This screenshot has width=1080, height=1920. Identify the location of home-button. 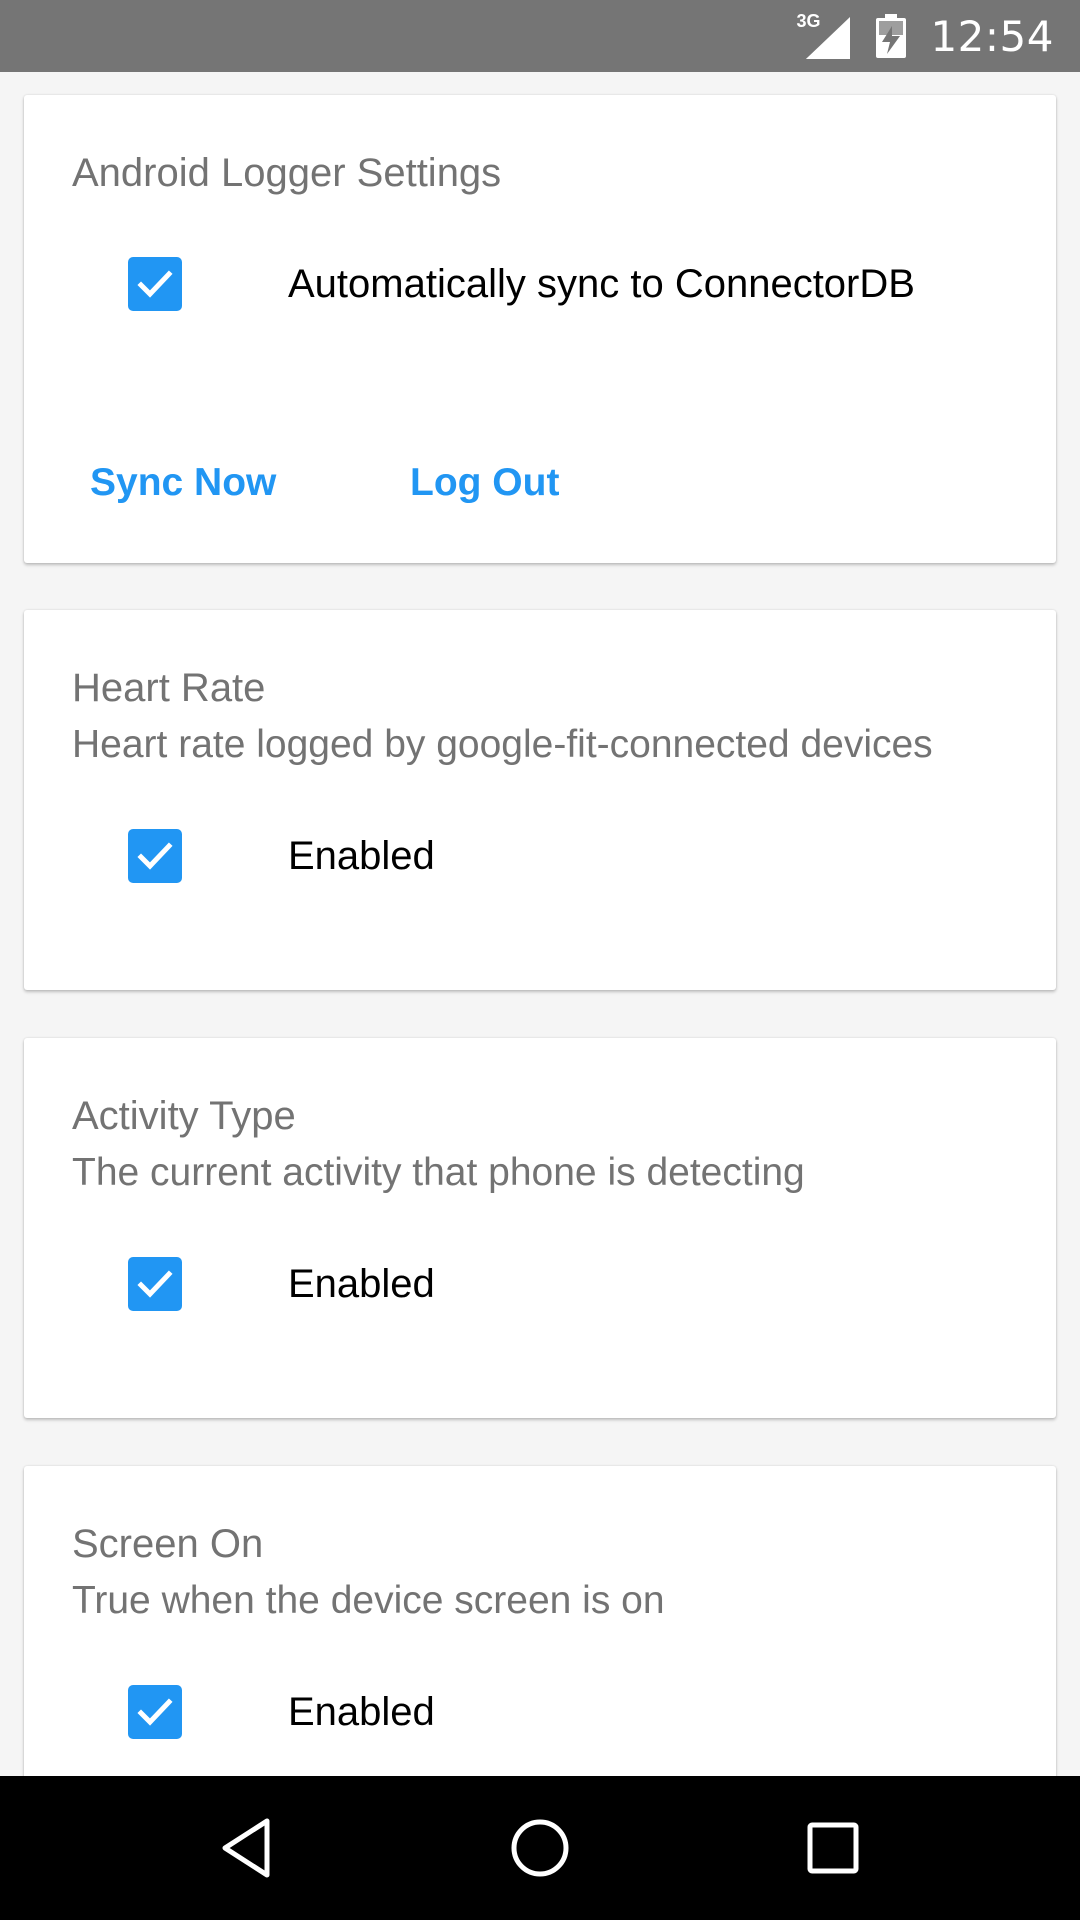
(540, 1848).